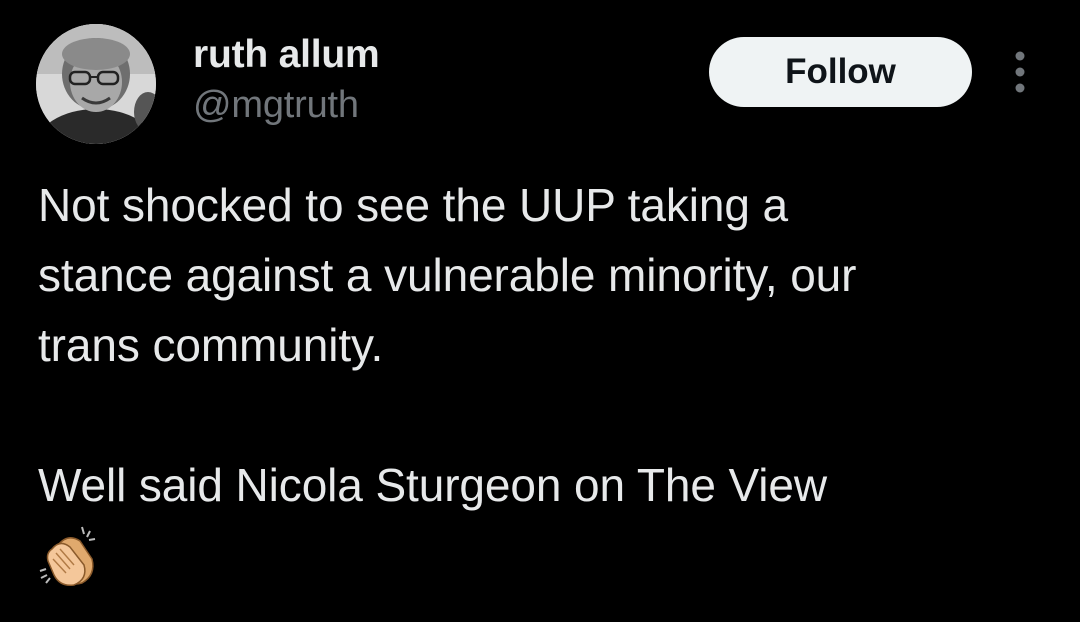  What do you see at coordinates (840, 72) in the screenshot?
I see `follow-button: Follow` at bounding box center [840, 72].